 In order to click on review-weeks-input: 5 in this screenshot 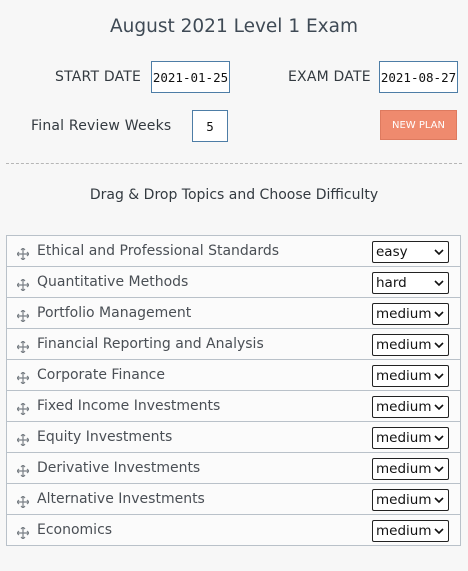, I will do `click(210, 126)`.